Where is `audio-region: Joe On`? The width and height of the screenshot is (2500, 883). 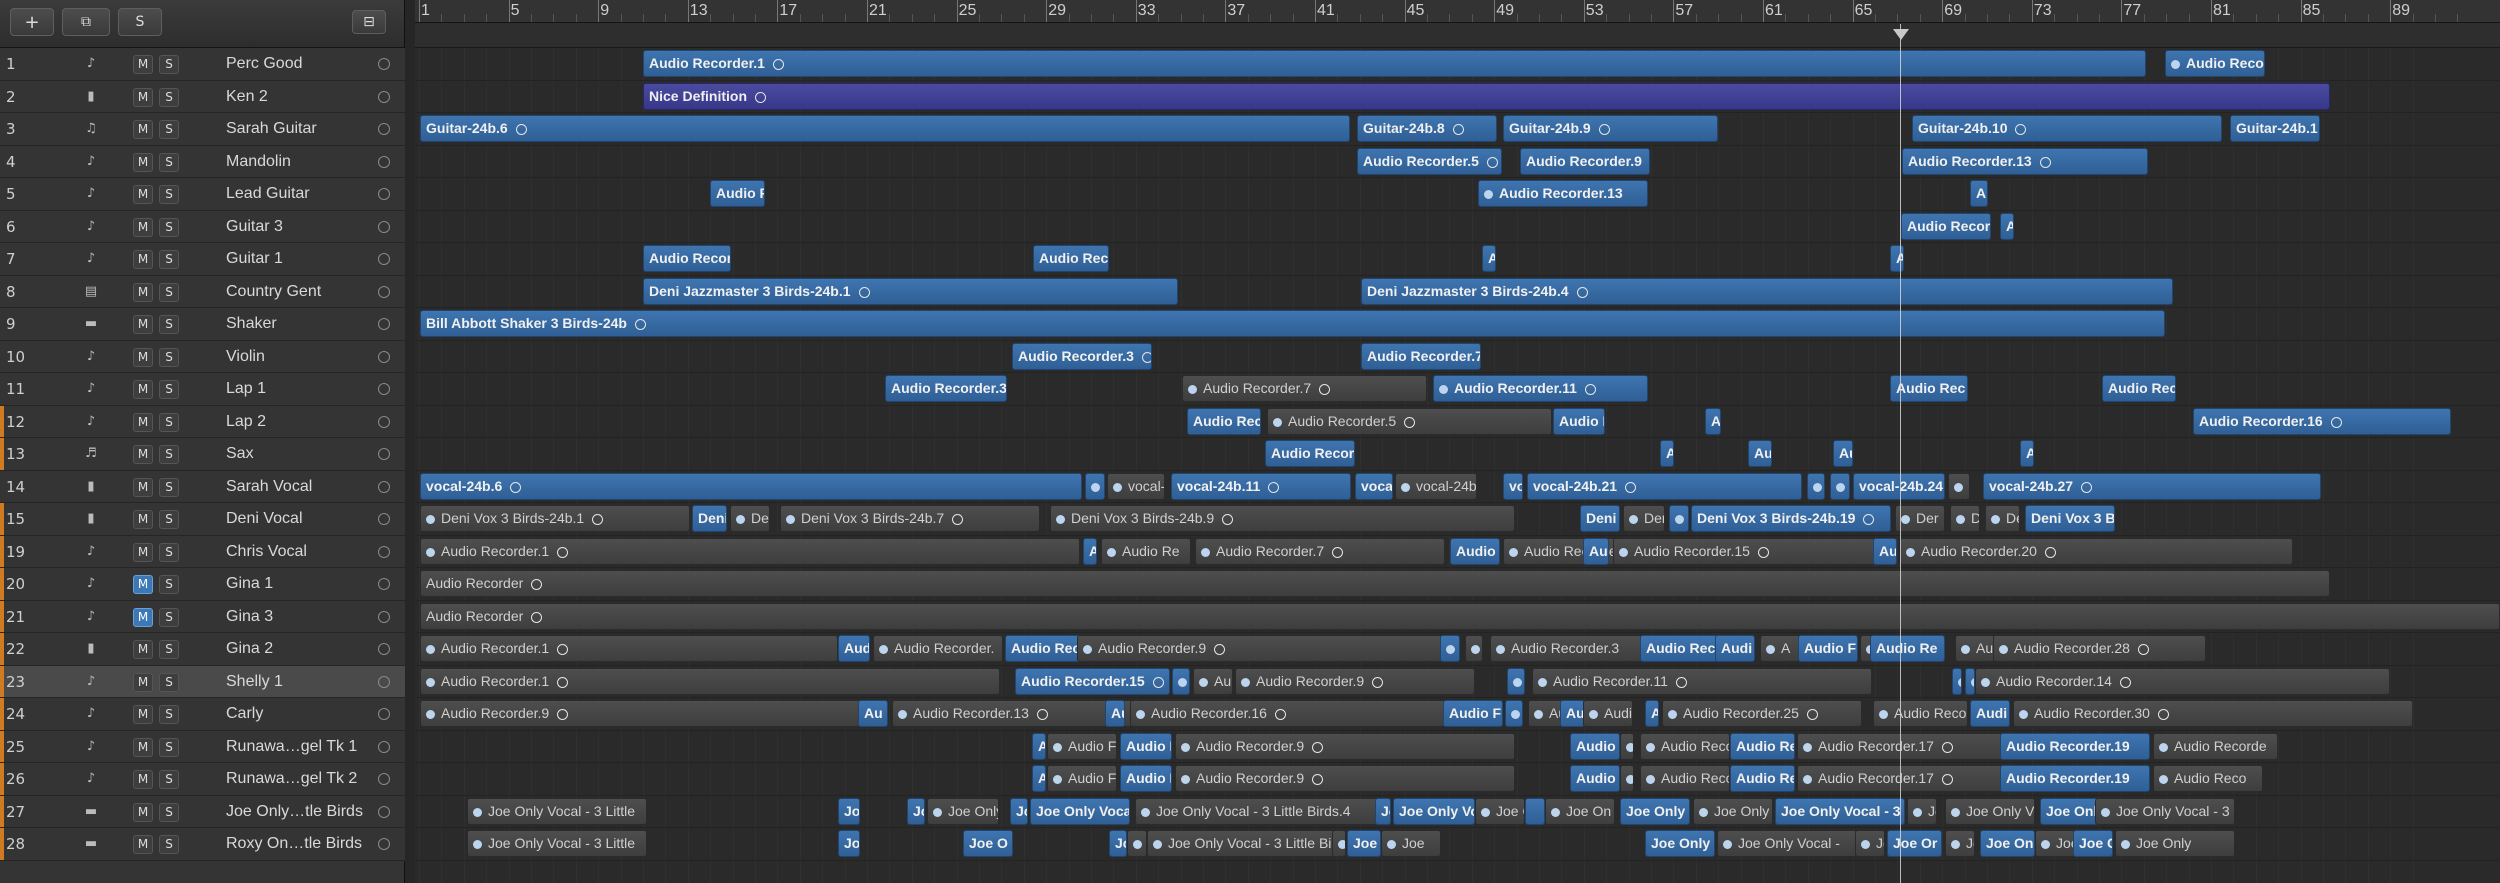 audio-region: Joe On is located at coordinates (1580, 811).